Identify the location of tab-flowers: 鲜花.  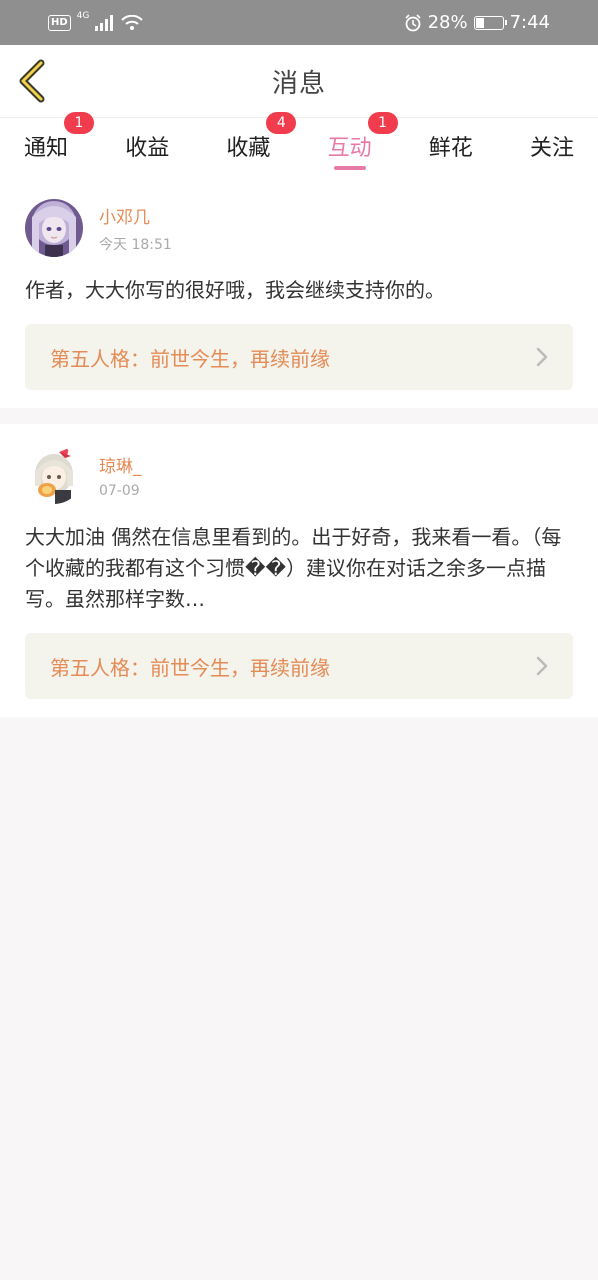
(451, 148).